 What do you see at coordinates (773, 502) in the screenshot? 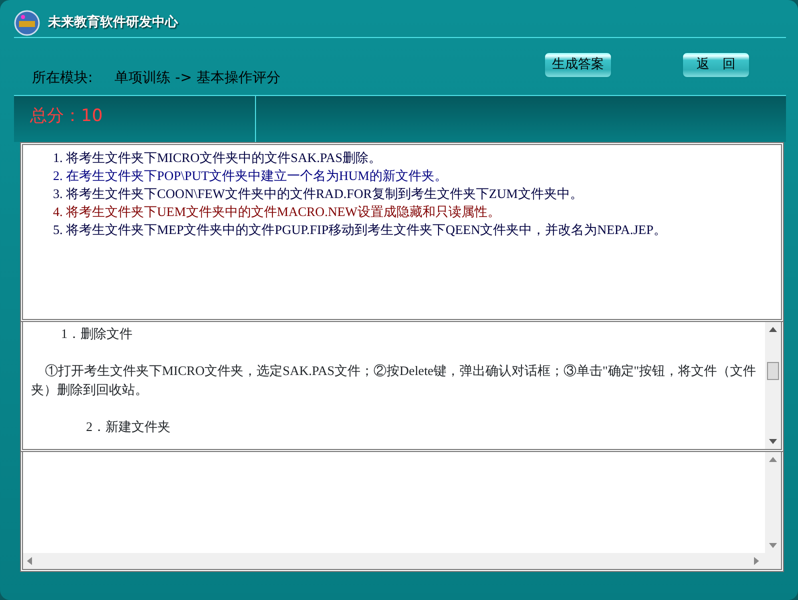
I see `vertical-scrollbar` at bounding box center [773, 502].